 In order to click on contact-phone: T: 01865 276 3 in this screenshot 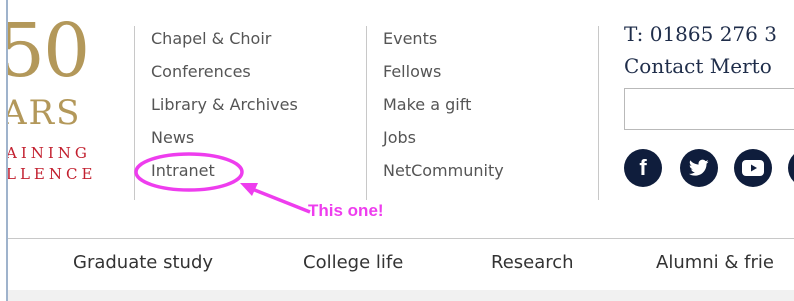, I will do `click(700, 34)`.